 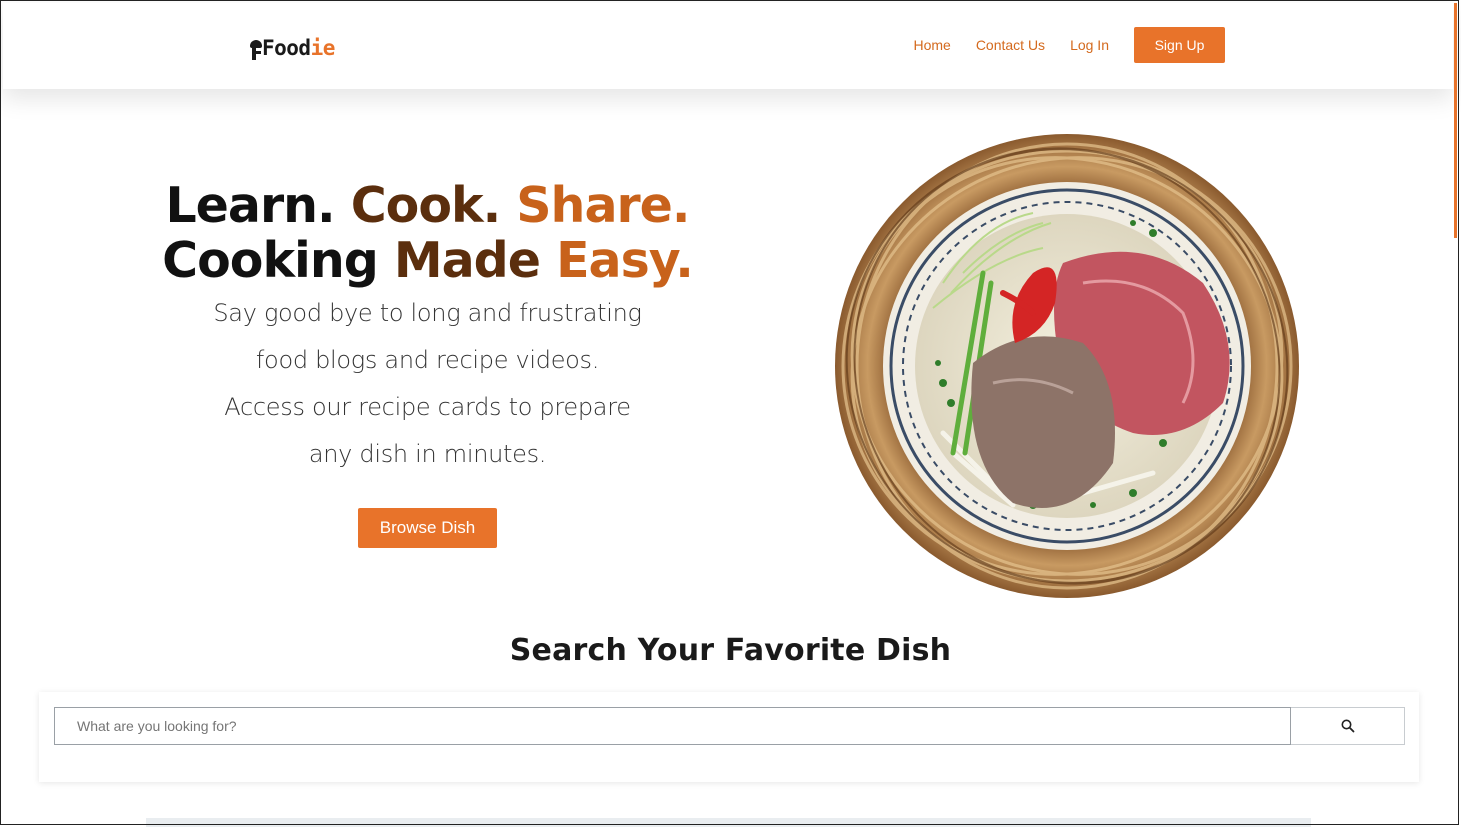 What do you see at coordinates (931, 45) in the screenshot?
I see `nav-home-link: Home` at bounding box center [931, 45].